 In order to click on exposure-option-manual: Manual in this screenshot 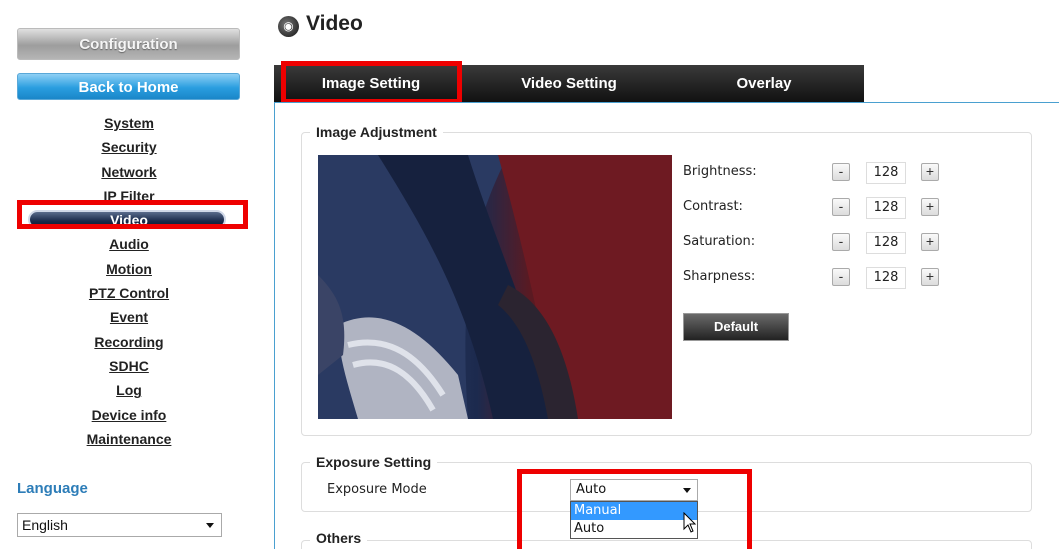, I will do `click(634, 511)`.